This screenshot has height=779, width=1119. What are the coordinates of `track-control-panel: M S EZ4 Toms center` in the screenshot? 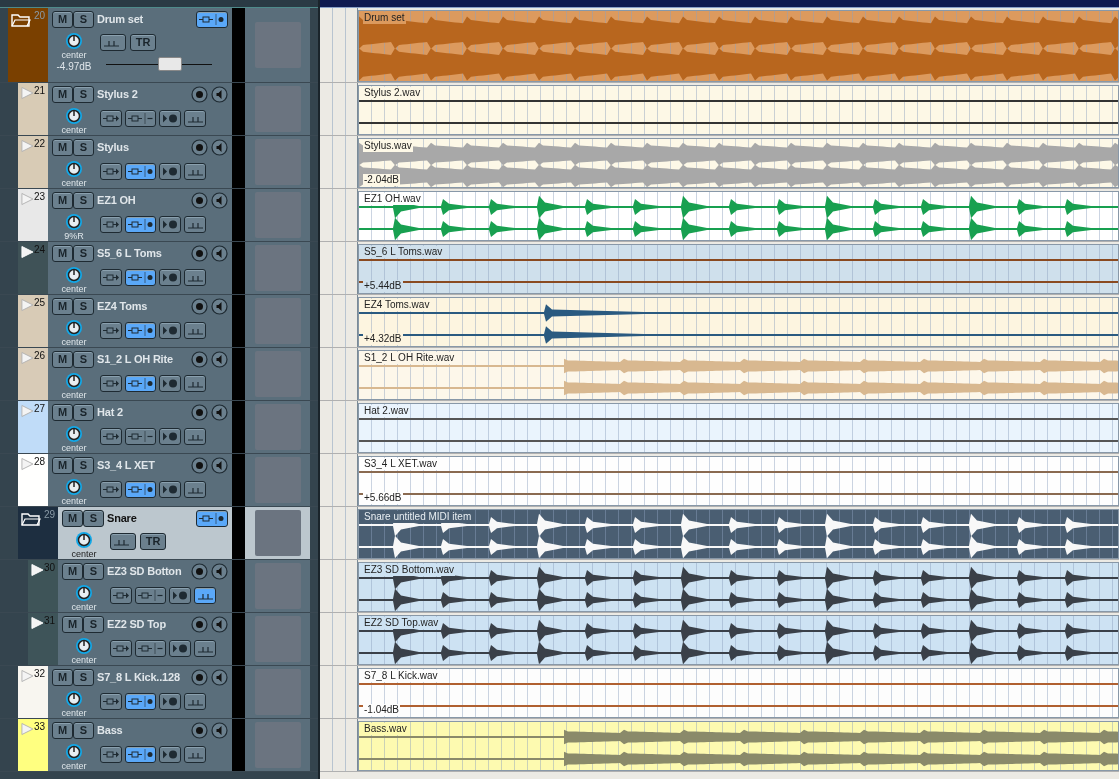 It's located at (140, 321).